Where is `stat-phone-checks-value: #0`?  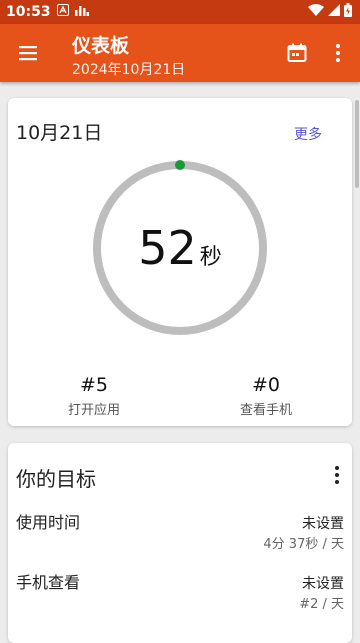 stat-phone-checks-value: #0 is located at coordinates (265, 385).